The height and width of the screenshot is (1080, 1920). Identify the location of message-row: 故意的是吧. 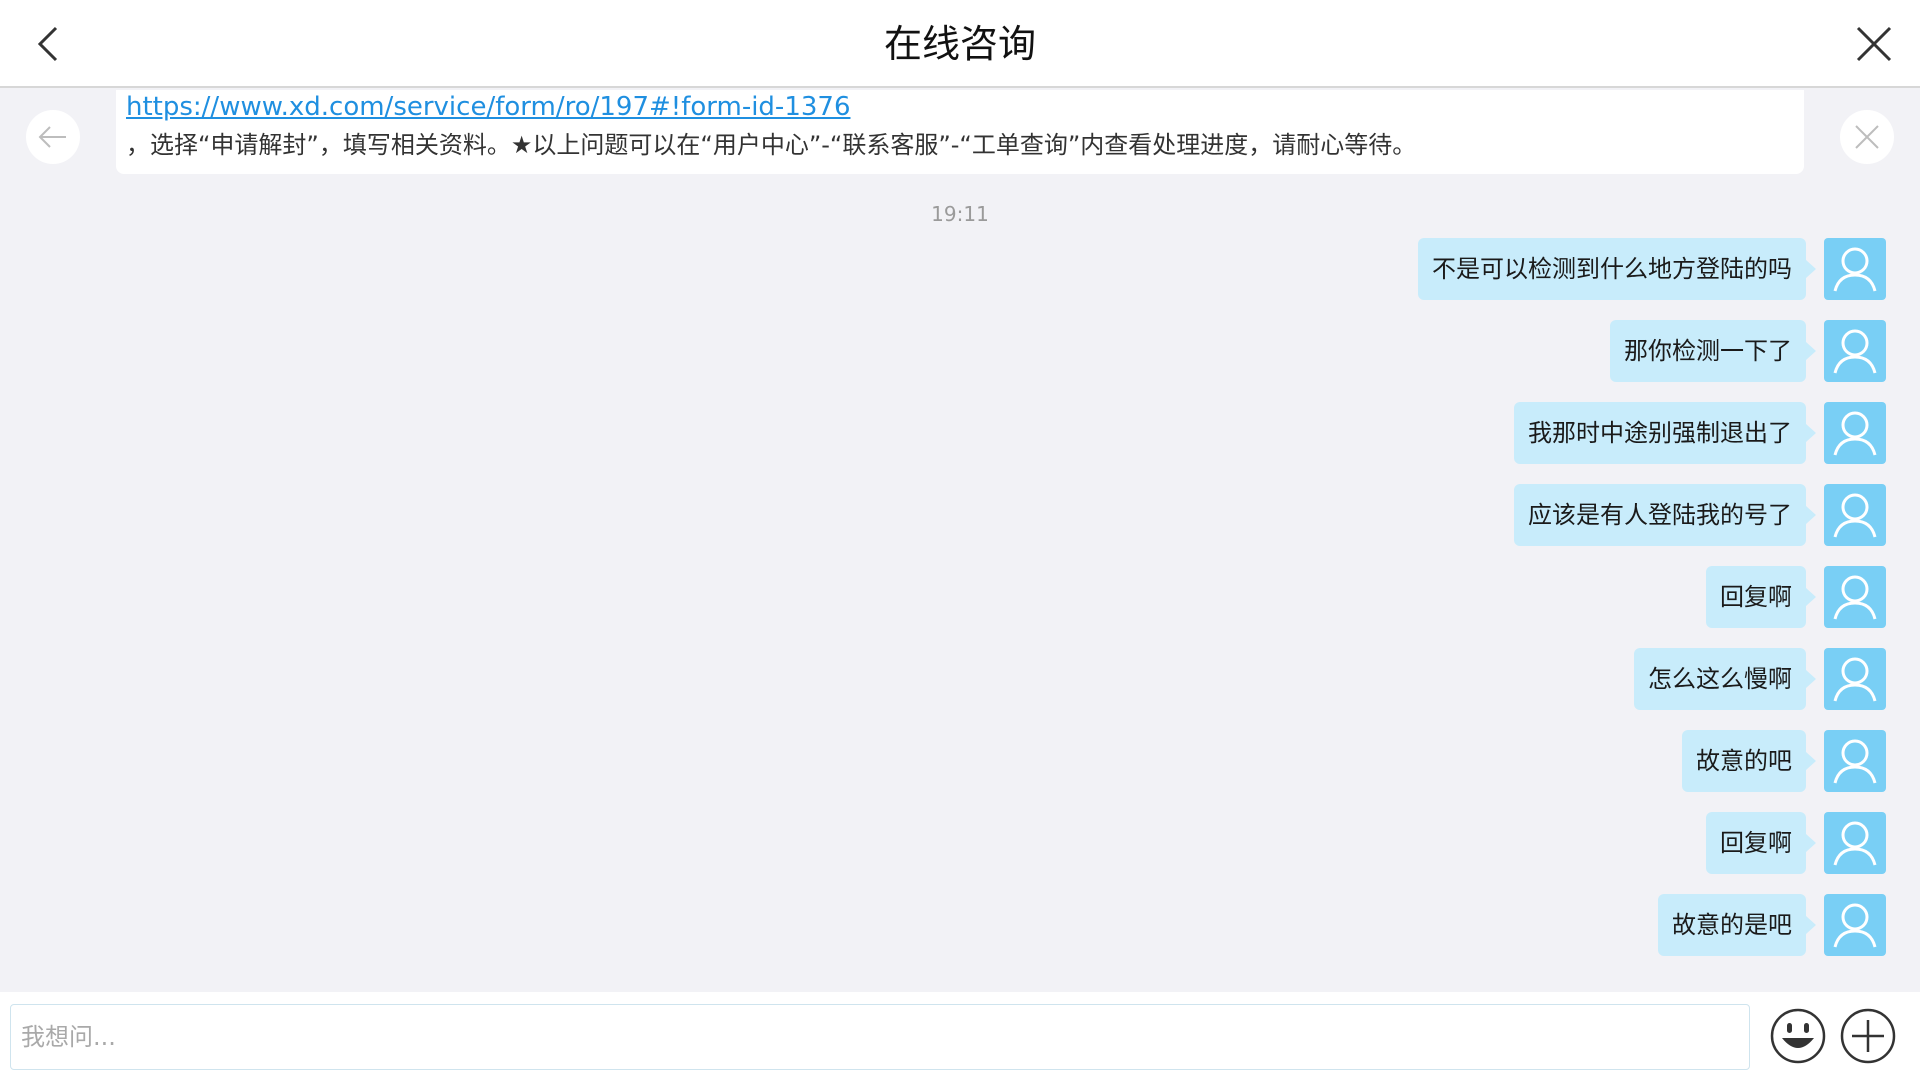
(1772, 925).